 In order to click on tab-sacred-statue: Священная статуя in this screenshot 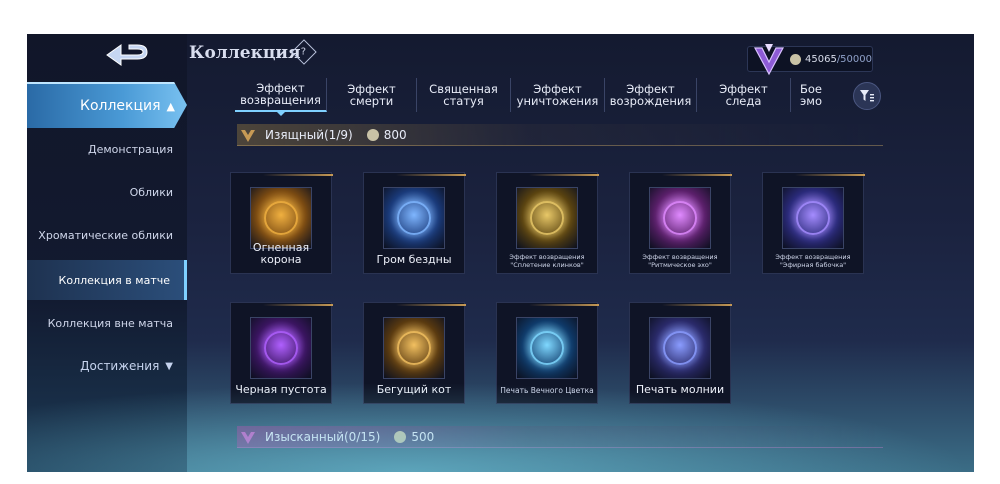, I will do `click(464, 95)`.